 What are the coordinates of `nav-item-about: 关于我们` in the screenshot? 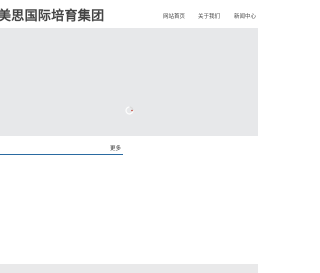 It's located at (209, 16).